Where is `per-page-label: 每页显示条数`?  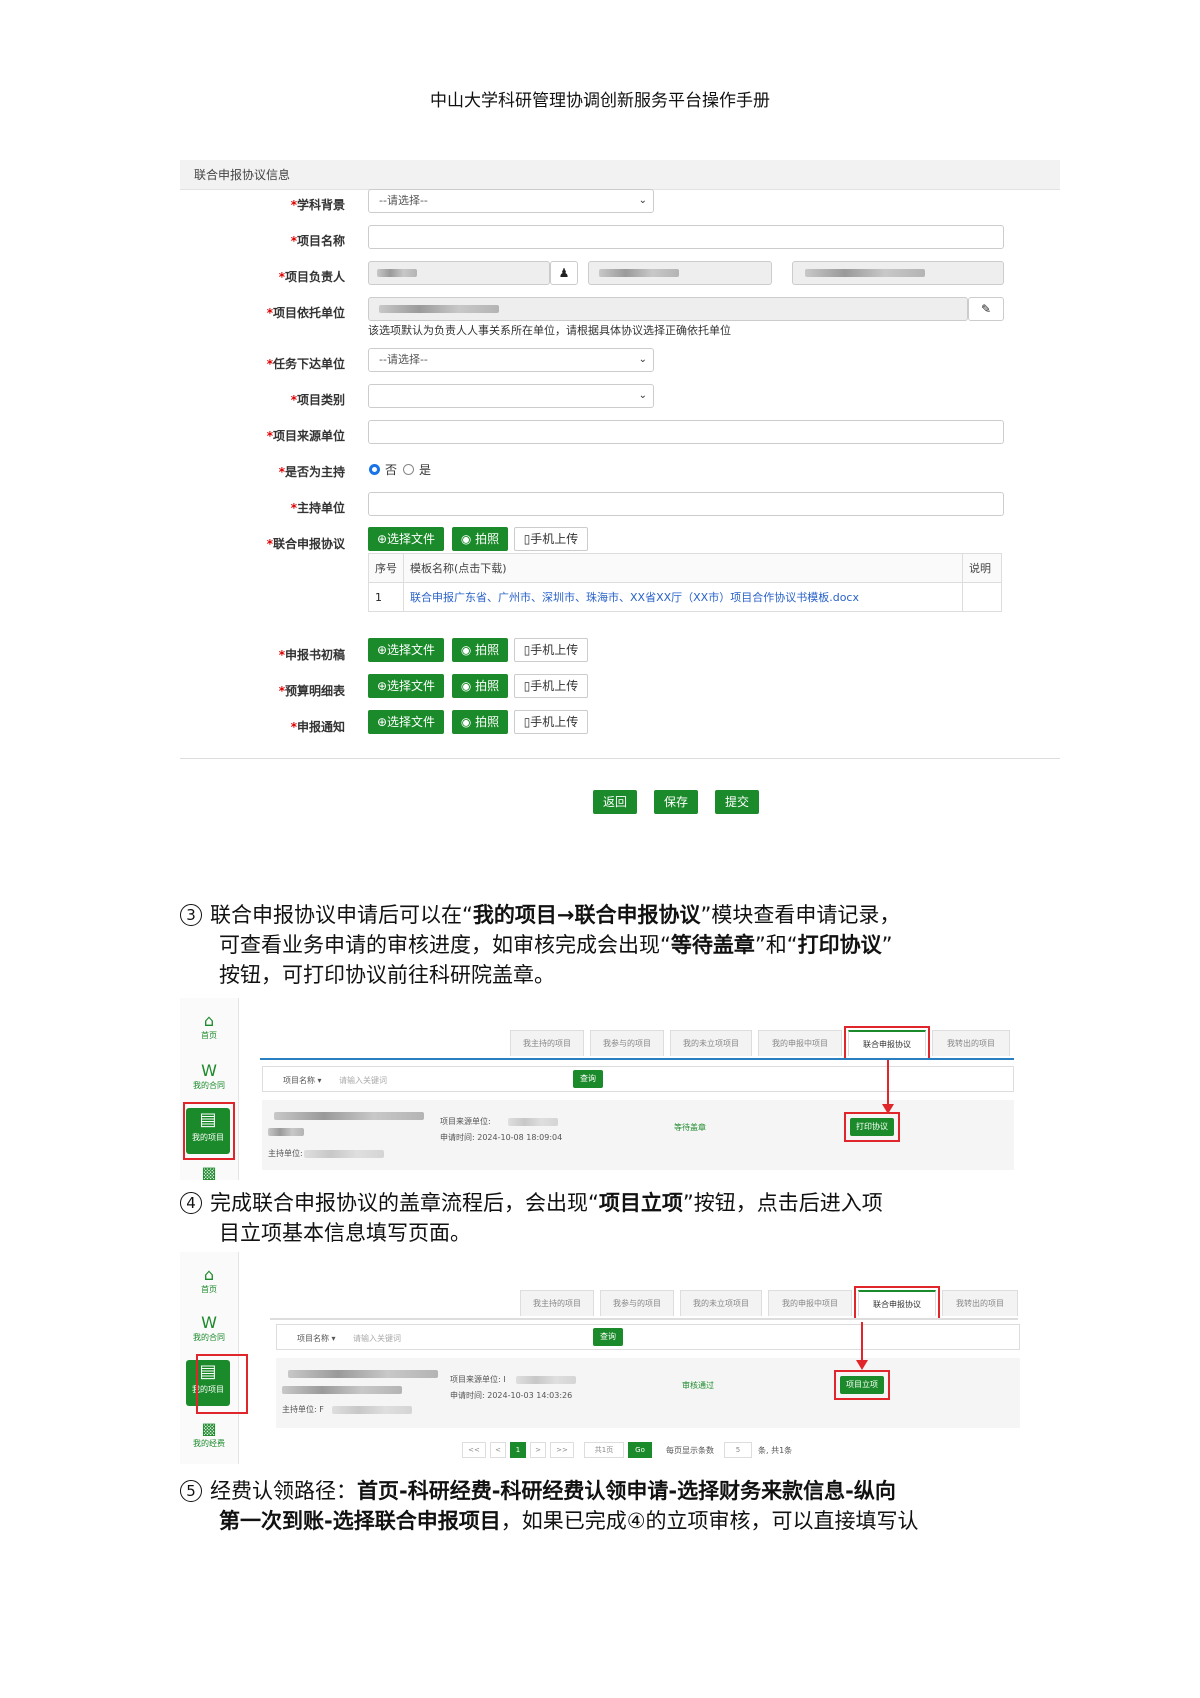
per-page-label: 每页显示条数 is located at coordinates (690, 1450).